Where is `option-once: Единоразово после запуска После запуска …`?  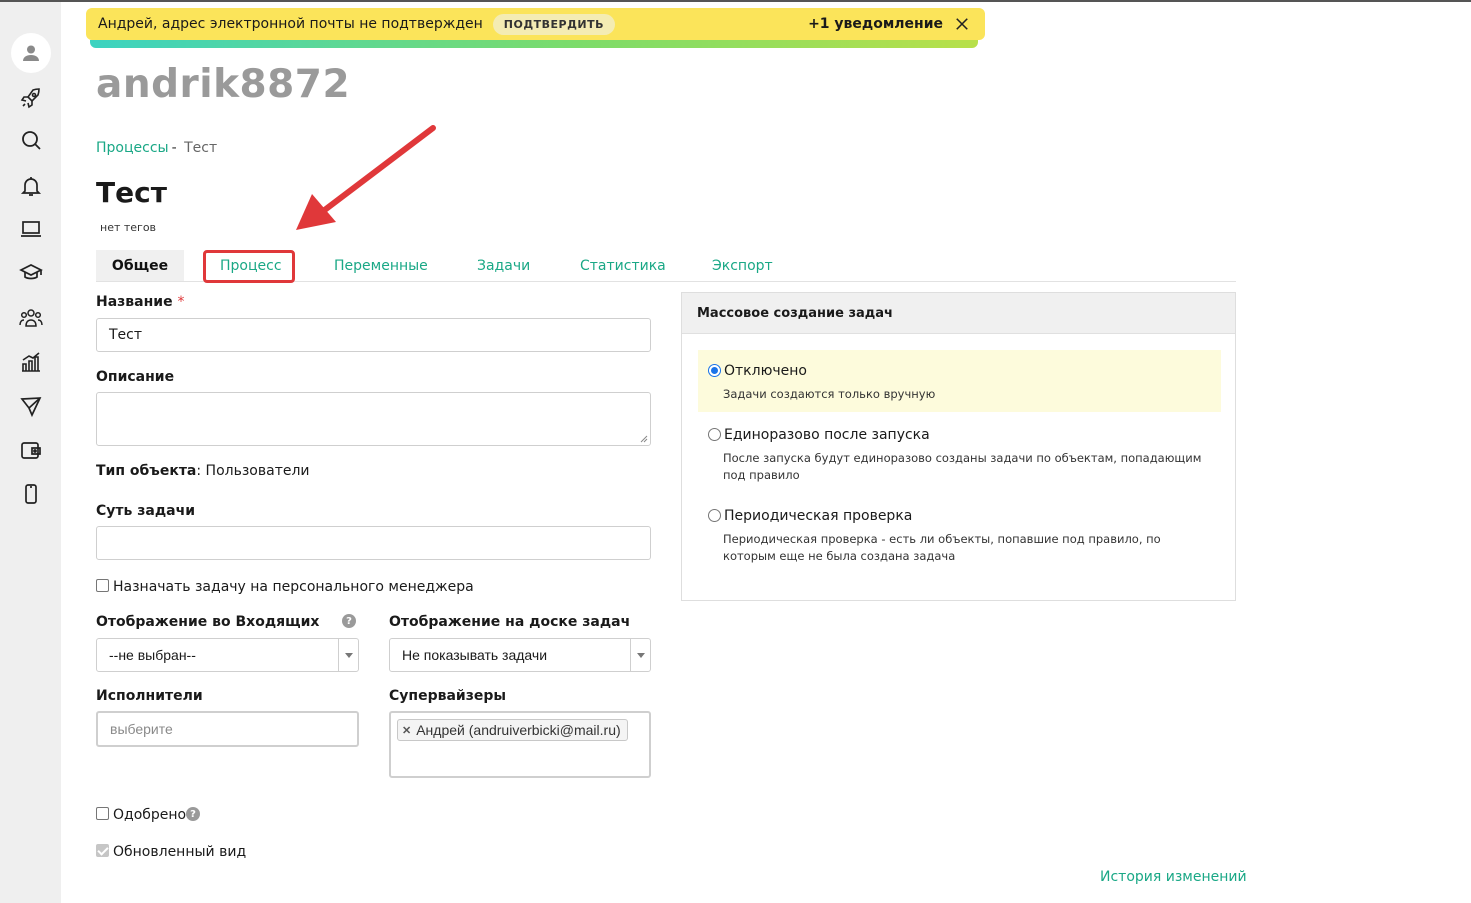
option-once: Единоразово после запуска После запуска … is located at coordinates (959, 454).